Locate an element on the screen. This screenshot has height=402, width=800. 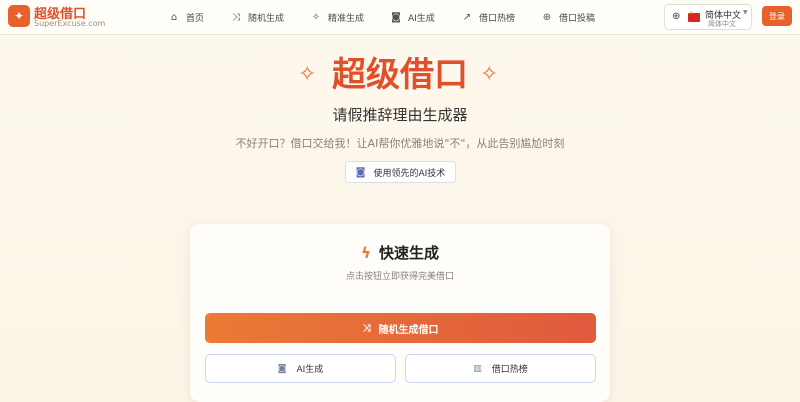
random-generate-button: ⤨ 随机生成借口 is located at coordinates (400, 328).